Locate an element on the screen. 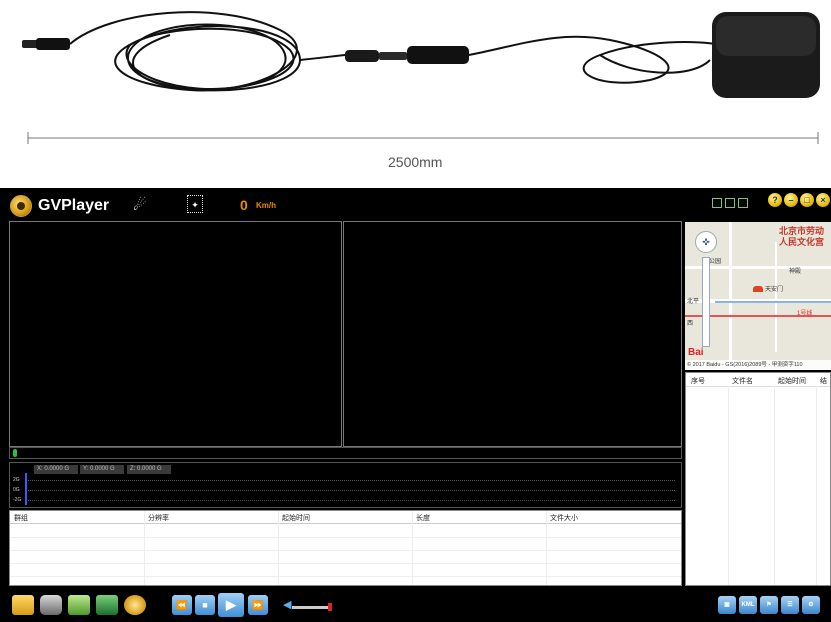 The height and width of the screenshot is (622, 831). gsensor-tick-mid: 0G is located at coordinates (16, 490).